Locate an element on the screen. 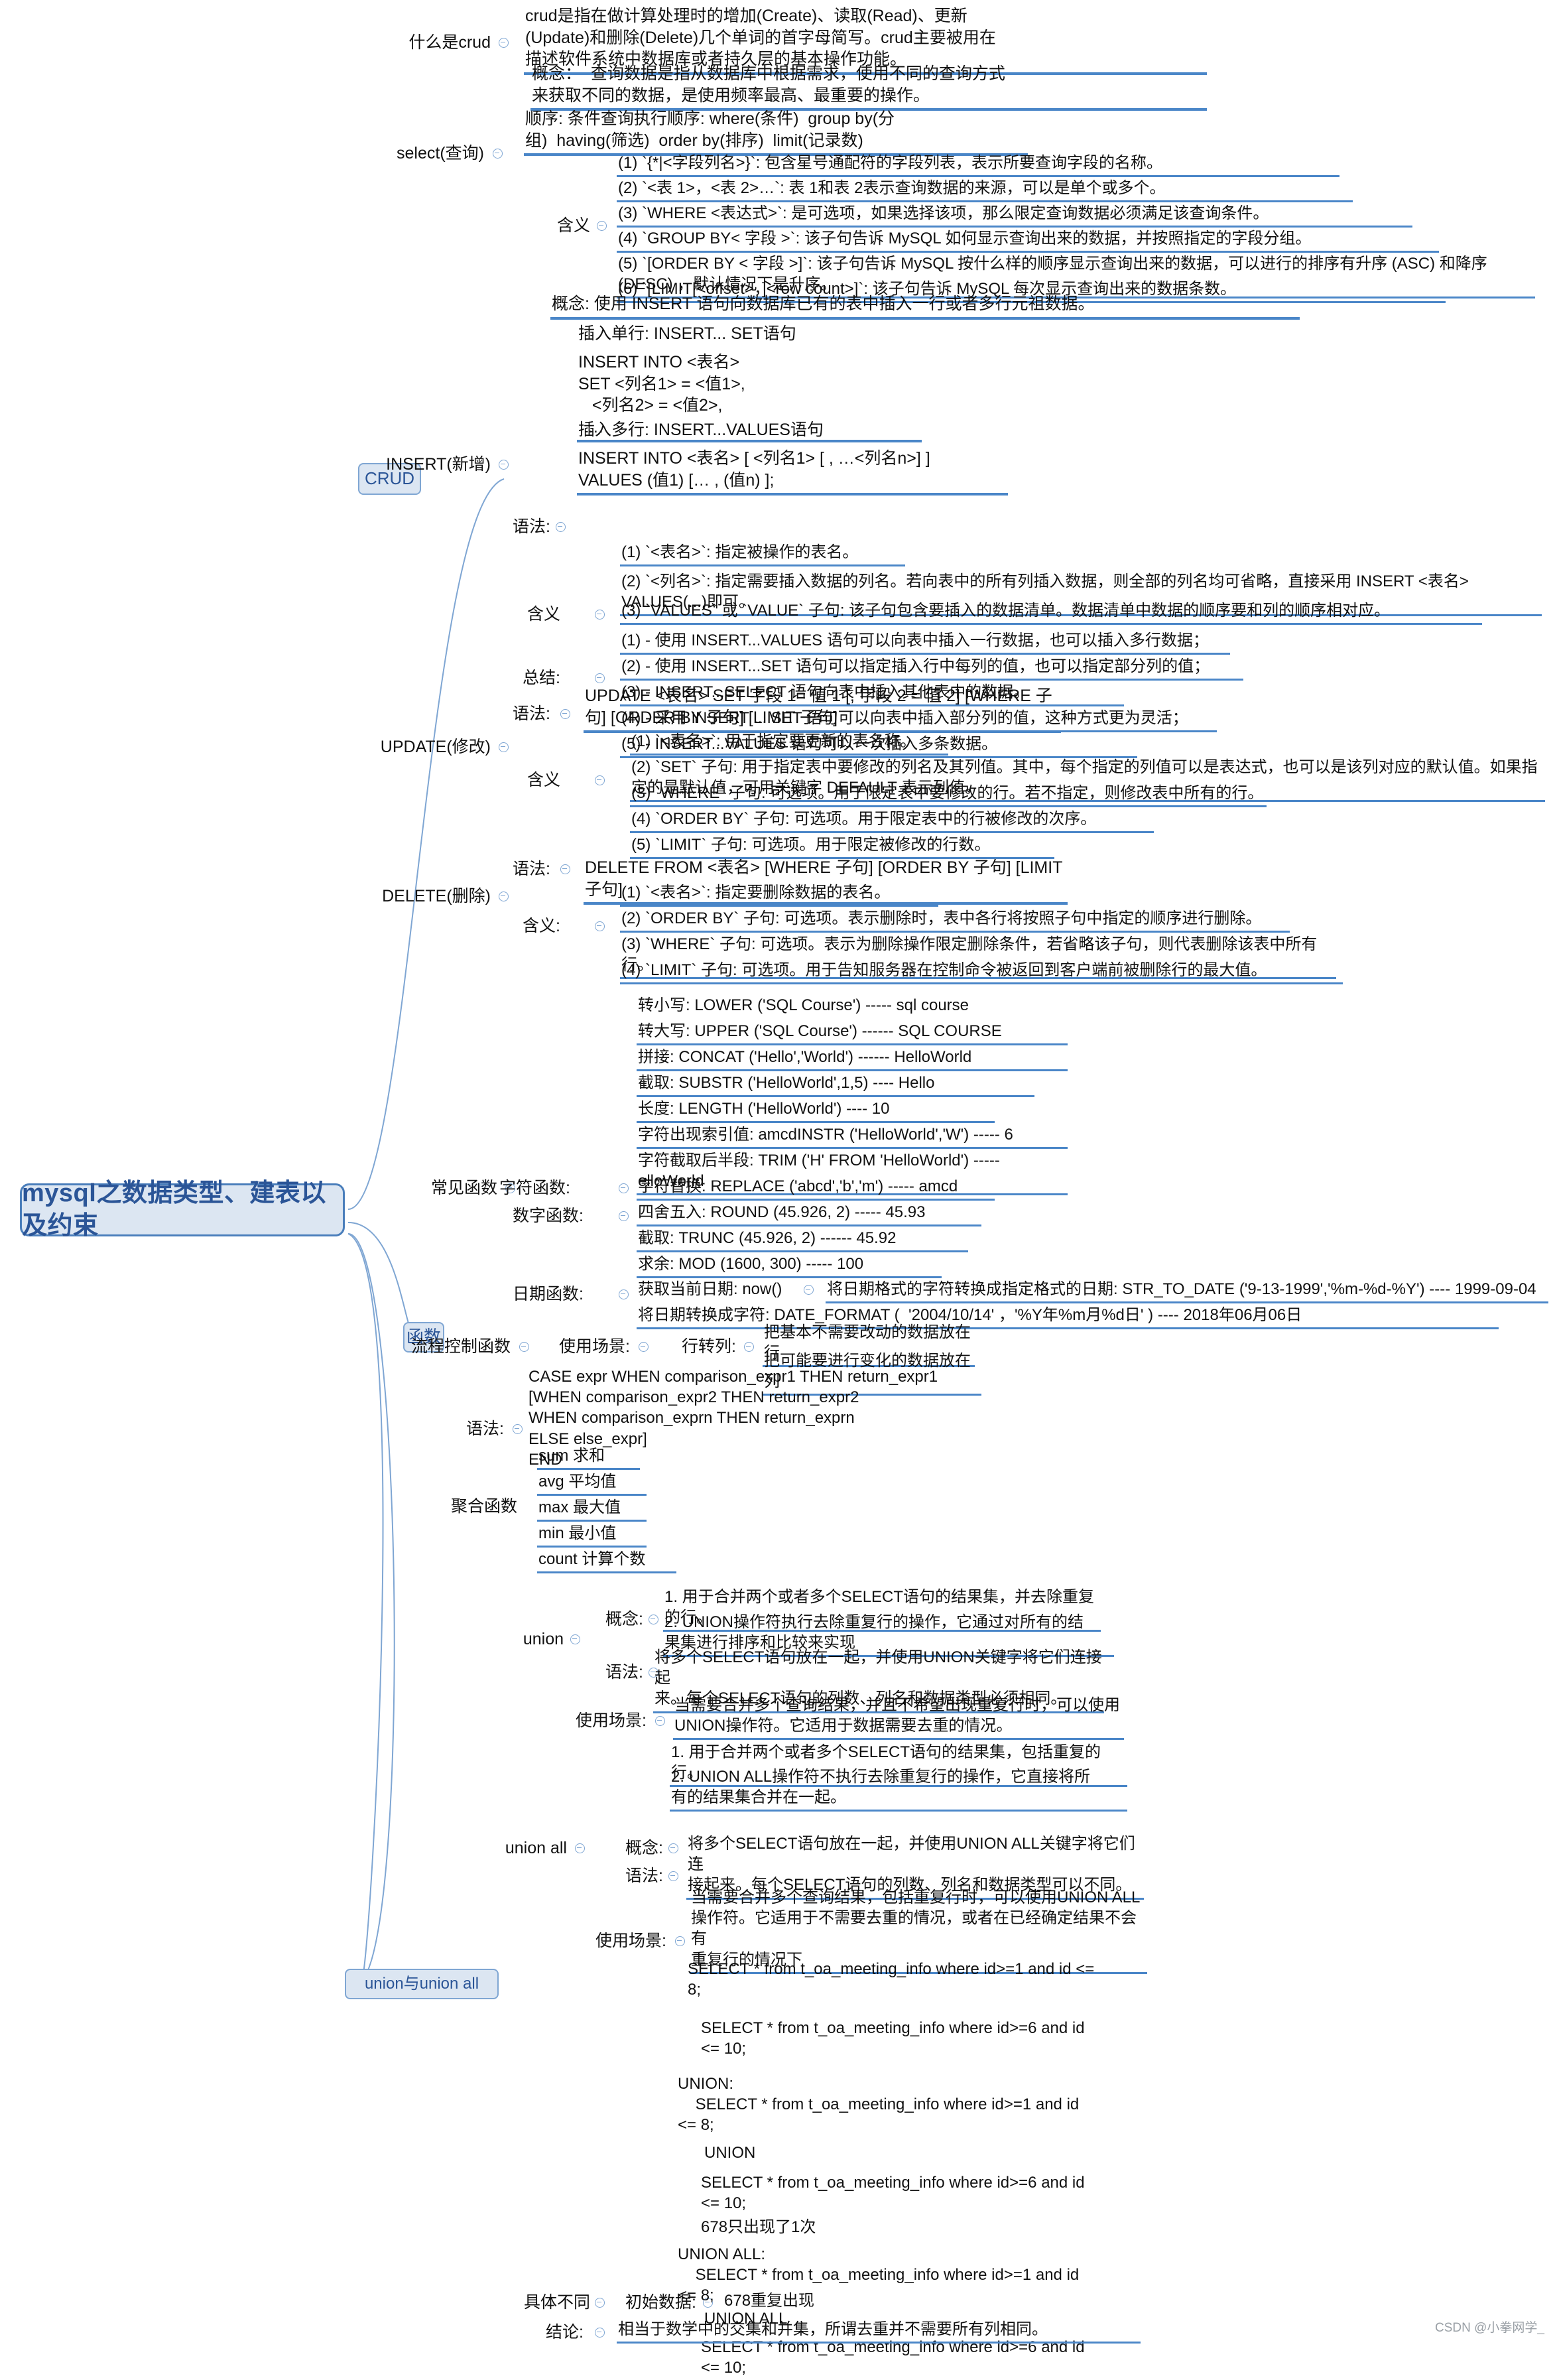 This screenshot has width=1555, height=2380. toggle-insert-syntax is located at coordinates (561, 527).